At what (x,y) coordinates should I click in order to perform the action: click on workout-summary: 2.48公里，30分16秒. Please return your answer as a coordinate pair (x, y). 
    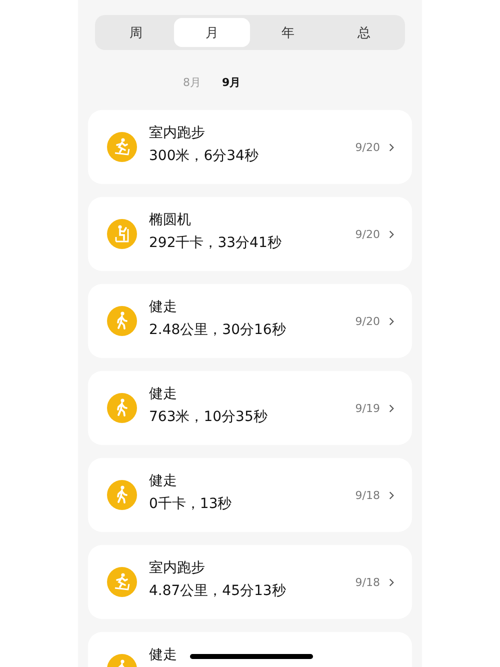
    Looking at the image, I should click on (217, 331).